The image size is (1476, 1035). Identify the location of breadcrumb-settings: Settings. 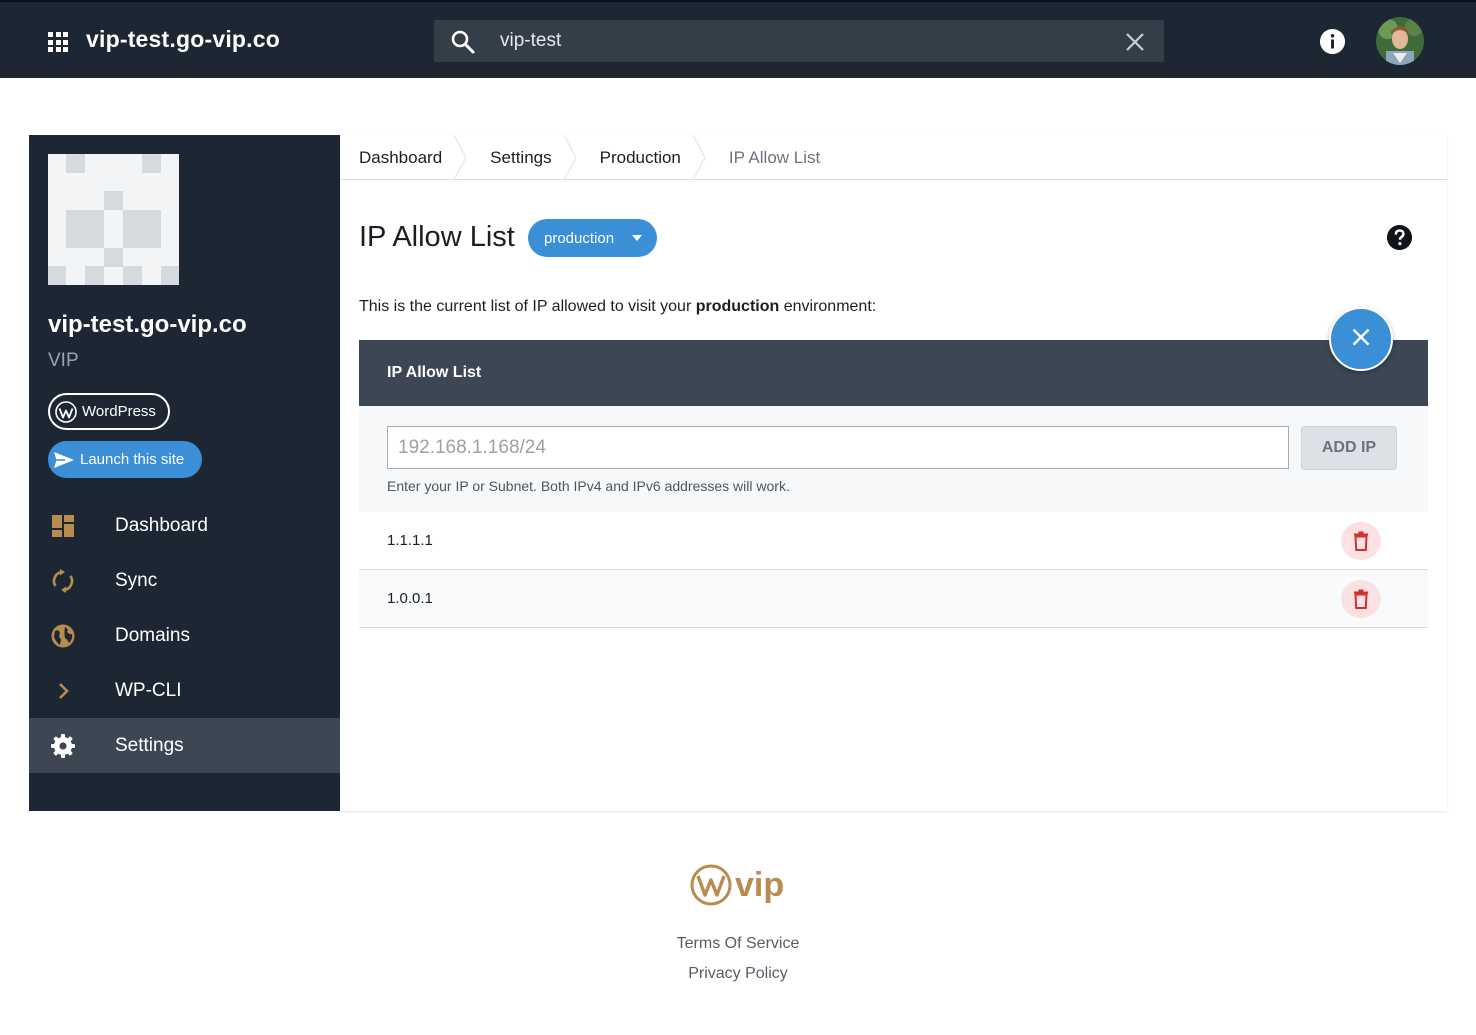
(544, 157).